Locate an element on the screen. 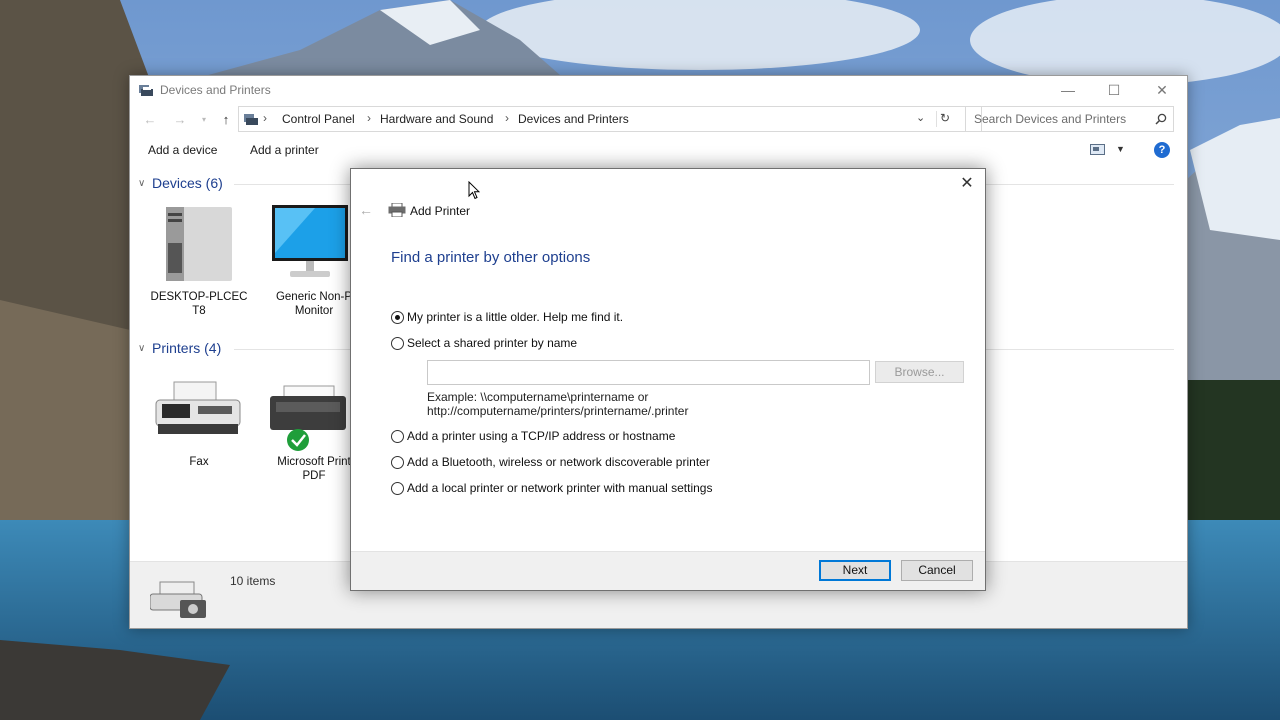 The width and height of the screenshot is (1280, 720). view-options-icon is located at coordinates (1098, 150).